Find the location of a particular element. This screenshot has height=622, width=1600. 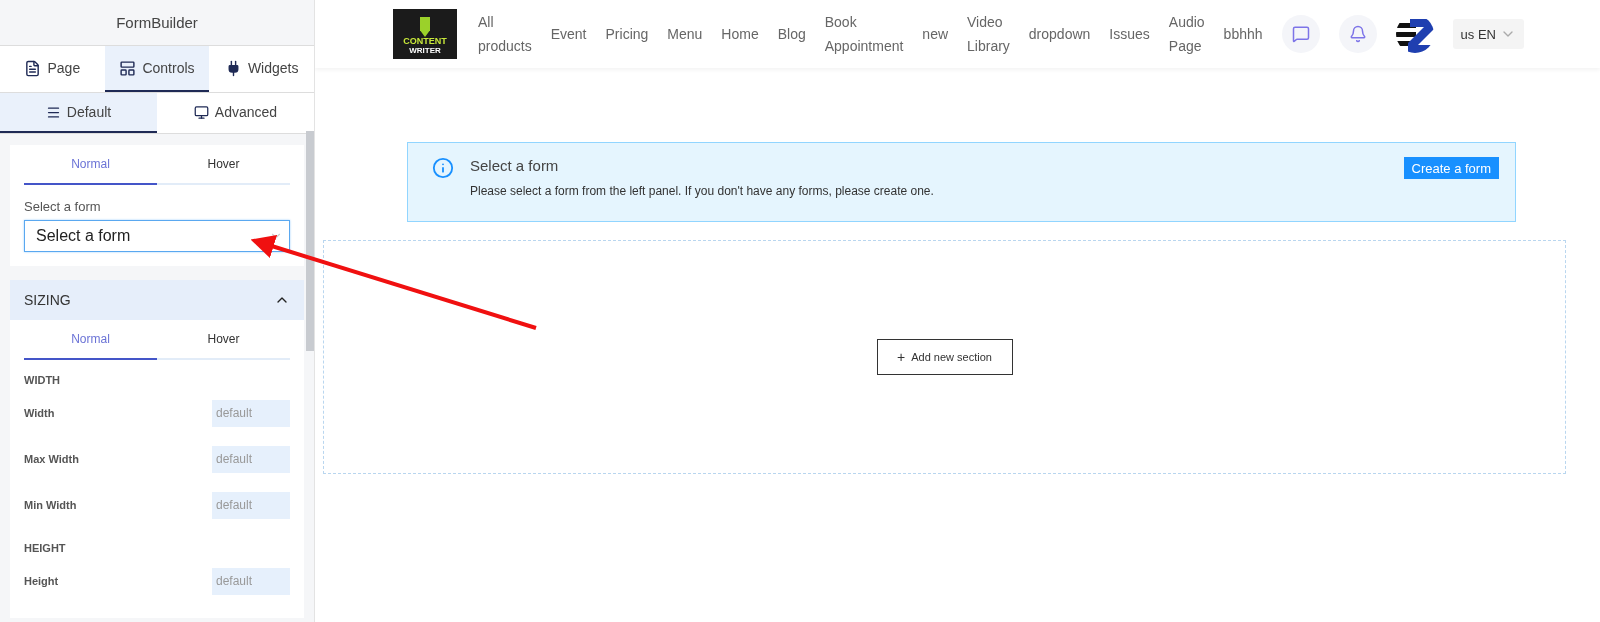

chat-button is located at coordinates (1300, 34).